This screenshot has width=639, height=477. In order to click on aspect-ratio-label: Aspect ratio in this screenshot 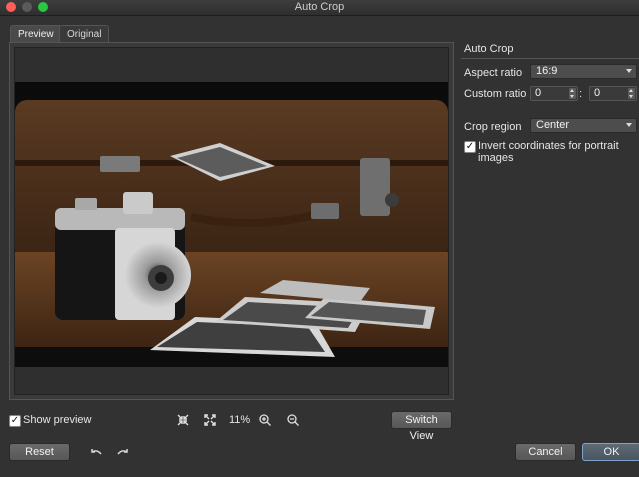, I will do `click(493, 73)`.